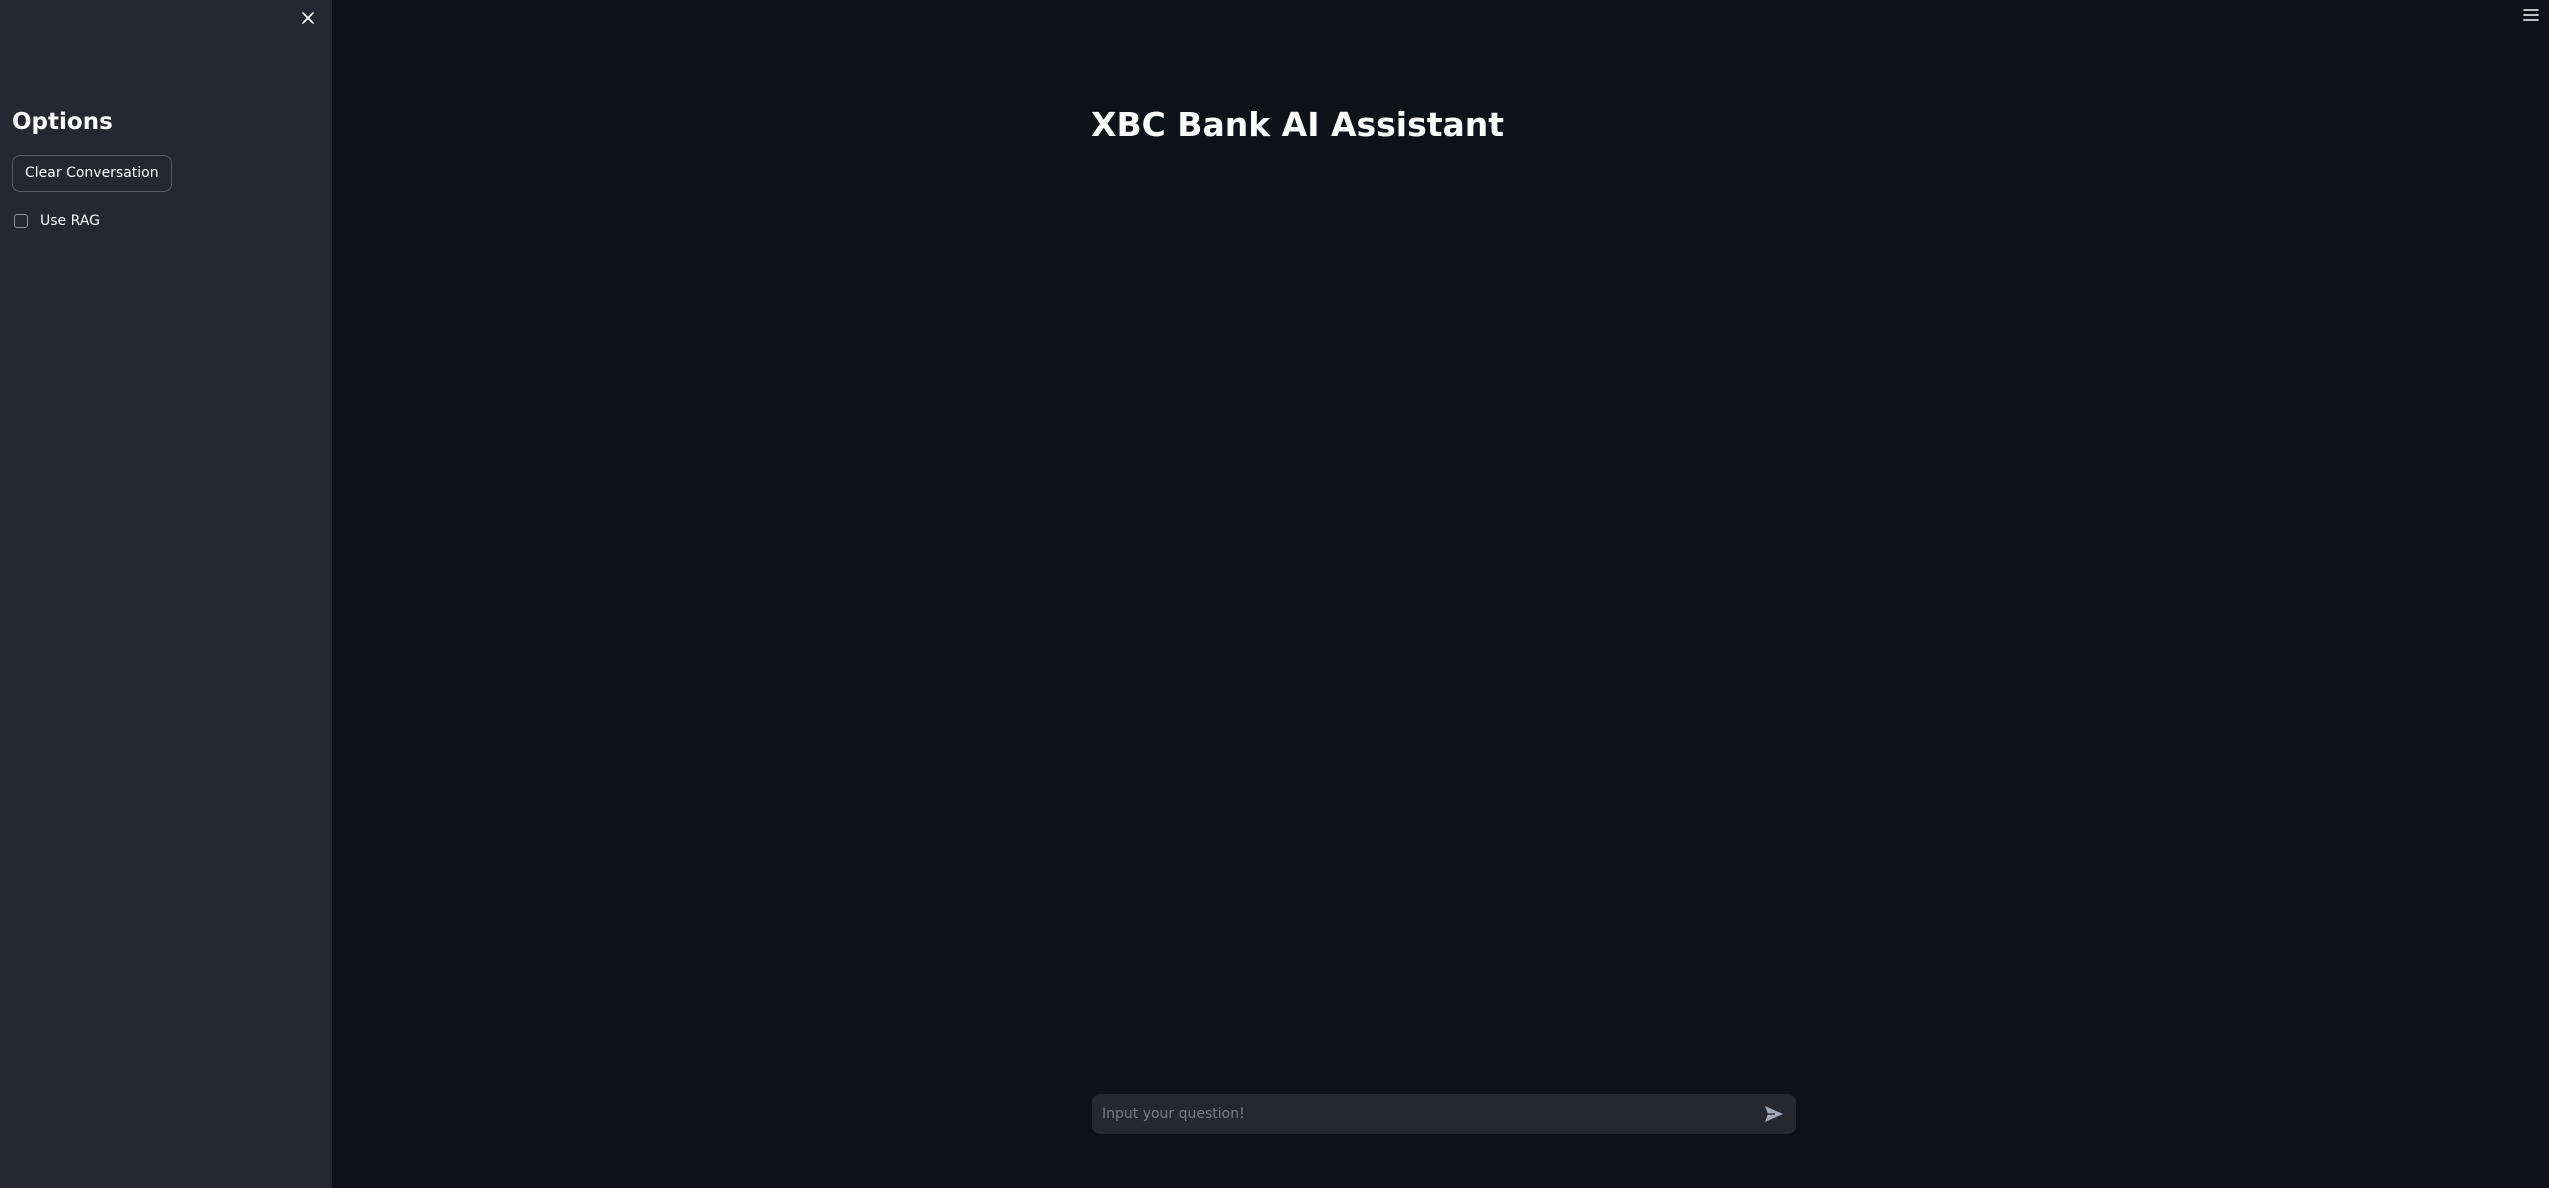 Image resolution: width=2549 pixels, height=1188 pixels. Describe the element at coordinates (21, 221) in the screenshot. I see `checkbox-box` at that location.